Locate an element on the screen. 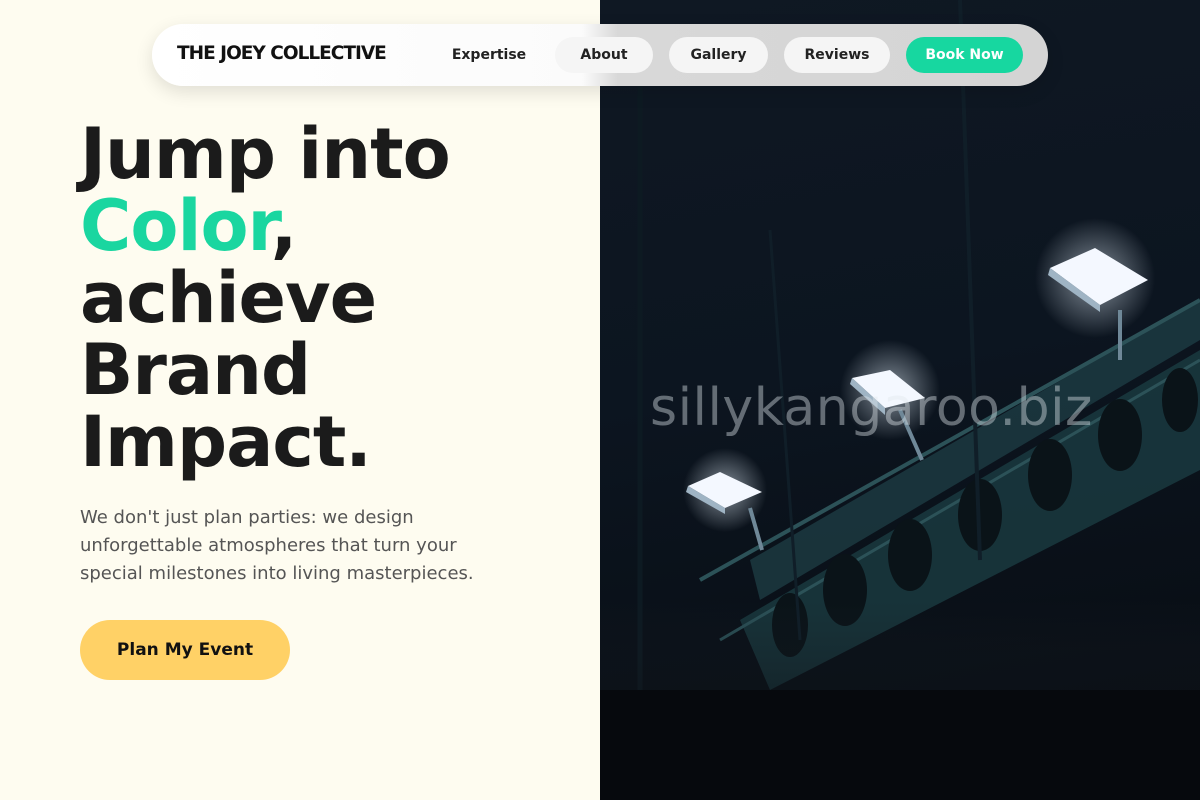 Image resolution: width=1200 pixels, height=800 pixels. nav-link-about: About is located at coordinates (604, 55).